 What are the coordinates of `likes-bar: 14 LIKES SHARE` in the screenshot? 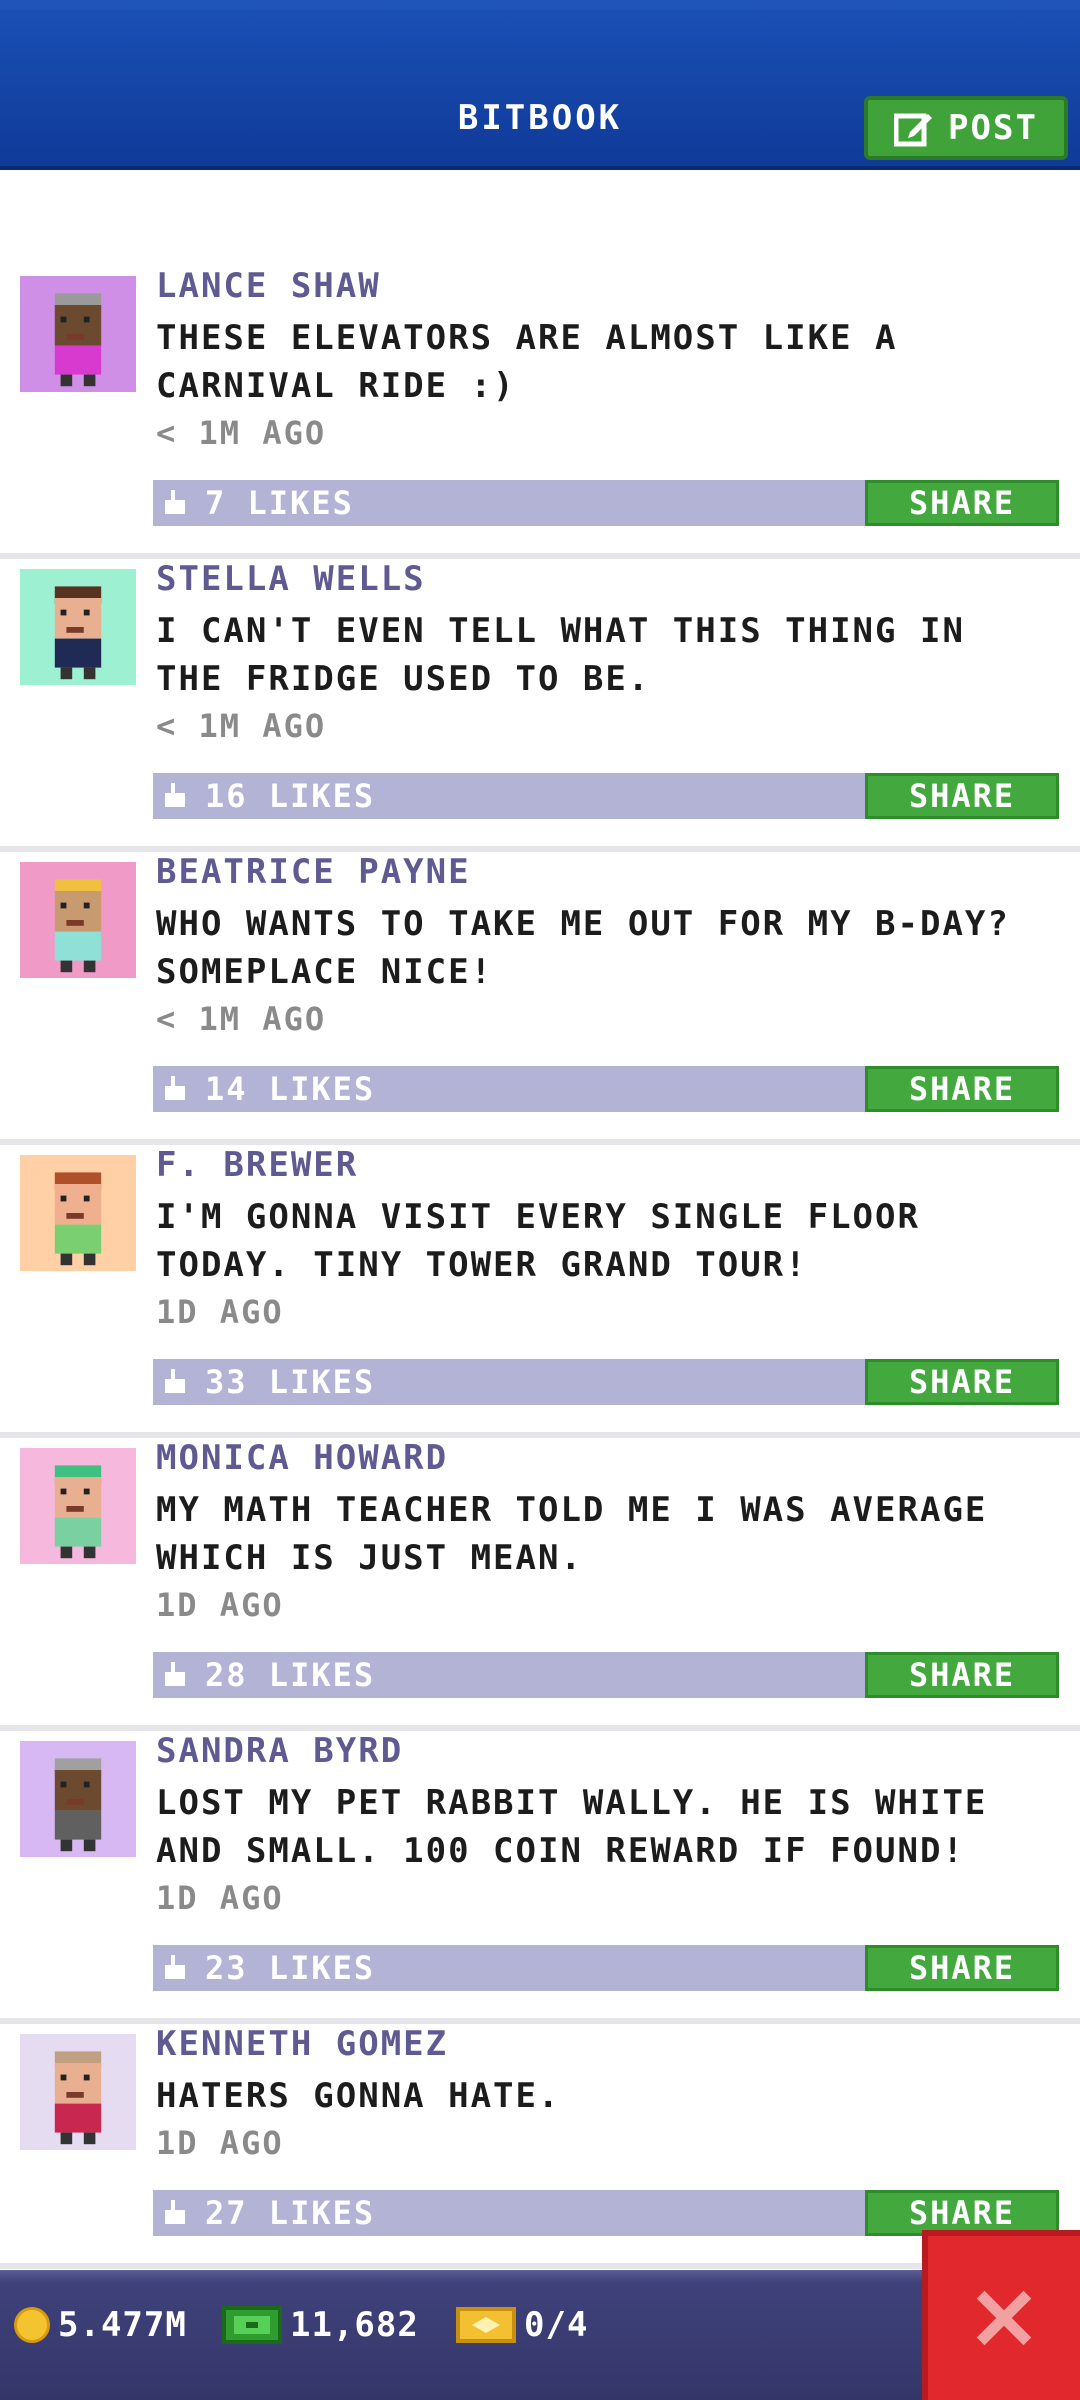 It's located at (606, 1089).